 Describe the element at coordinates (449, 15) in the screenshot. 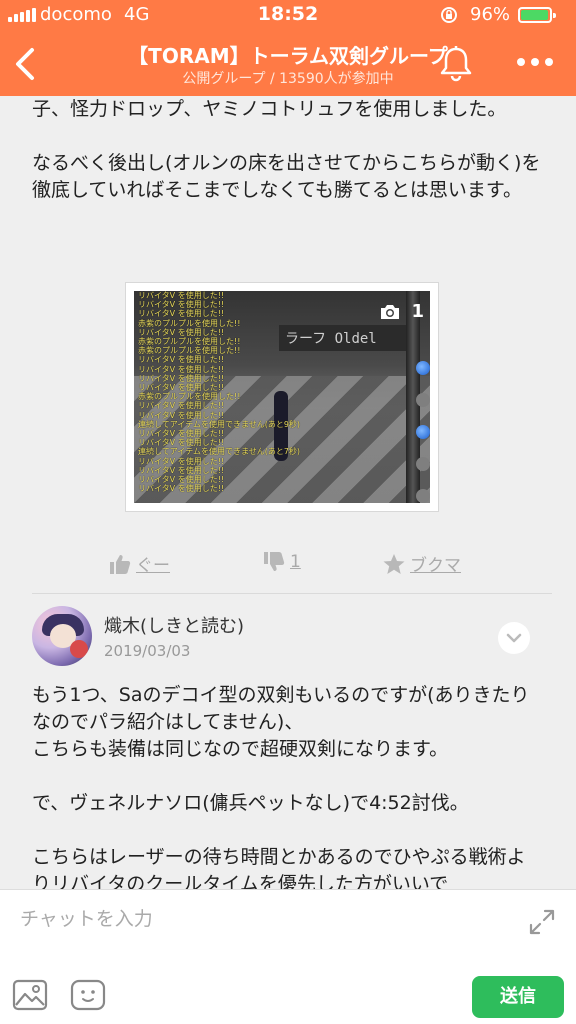

I see `rotation-lock-icon` at that location.